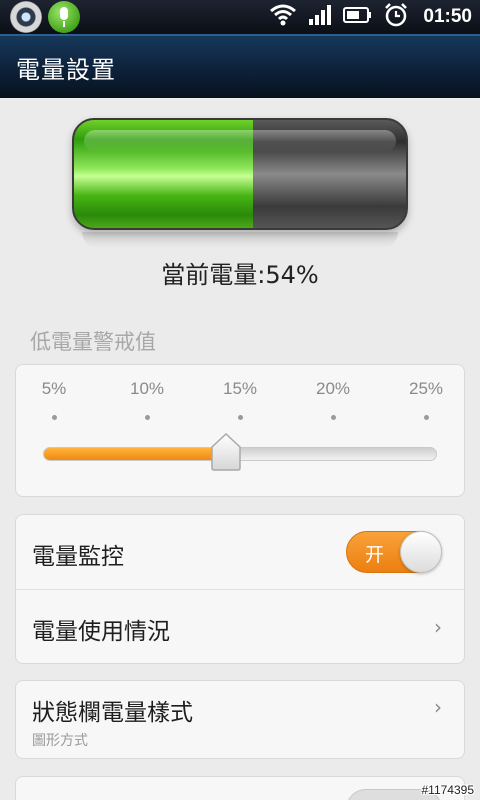 Image resolution: width=480 pixels, height=800 pixels. Describe the element at coordinates (421, 552) in the screenshot. I see `toggle-knob` at that location.